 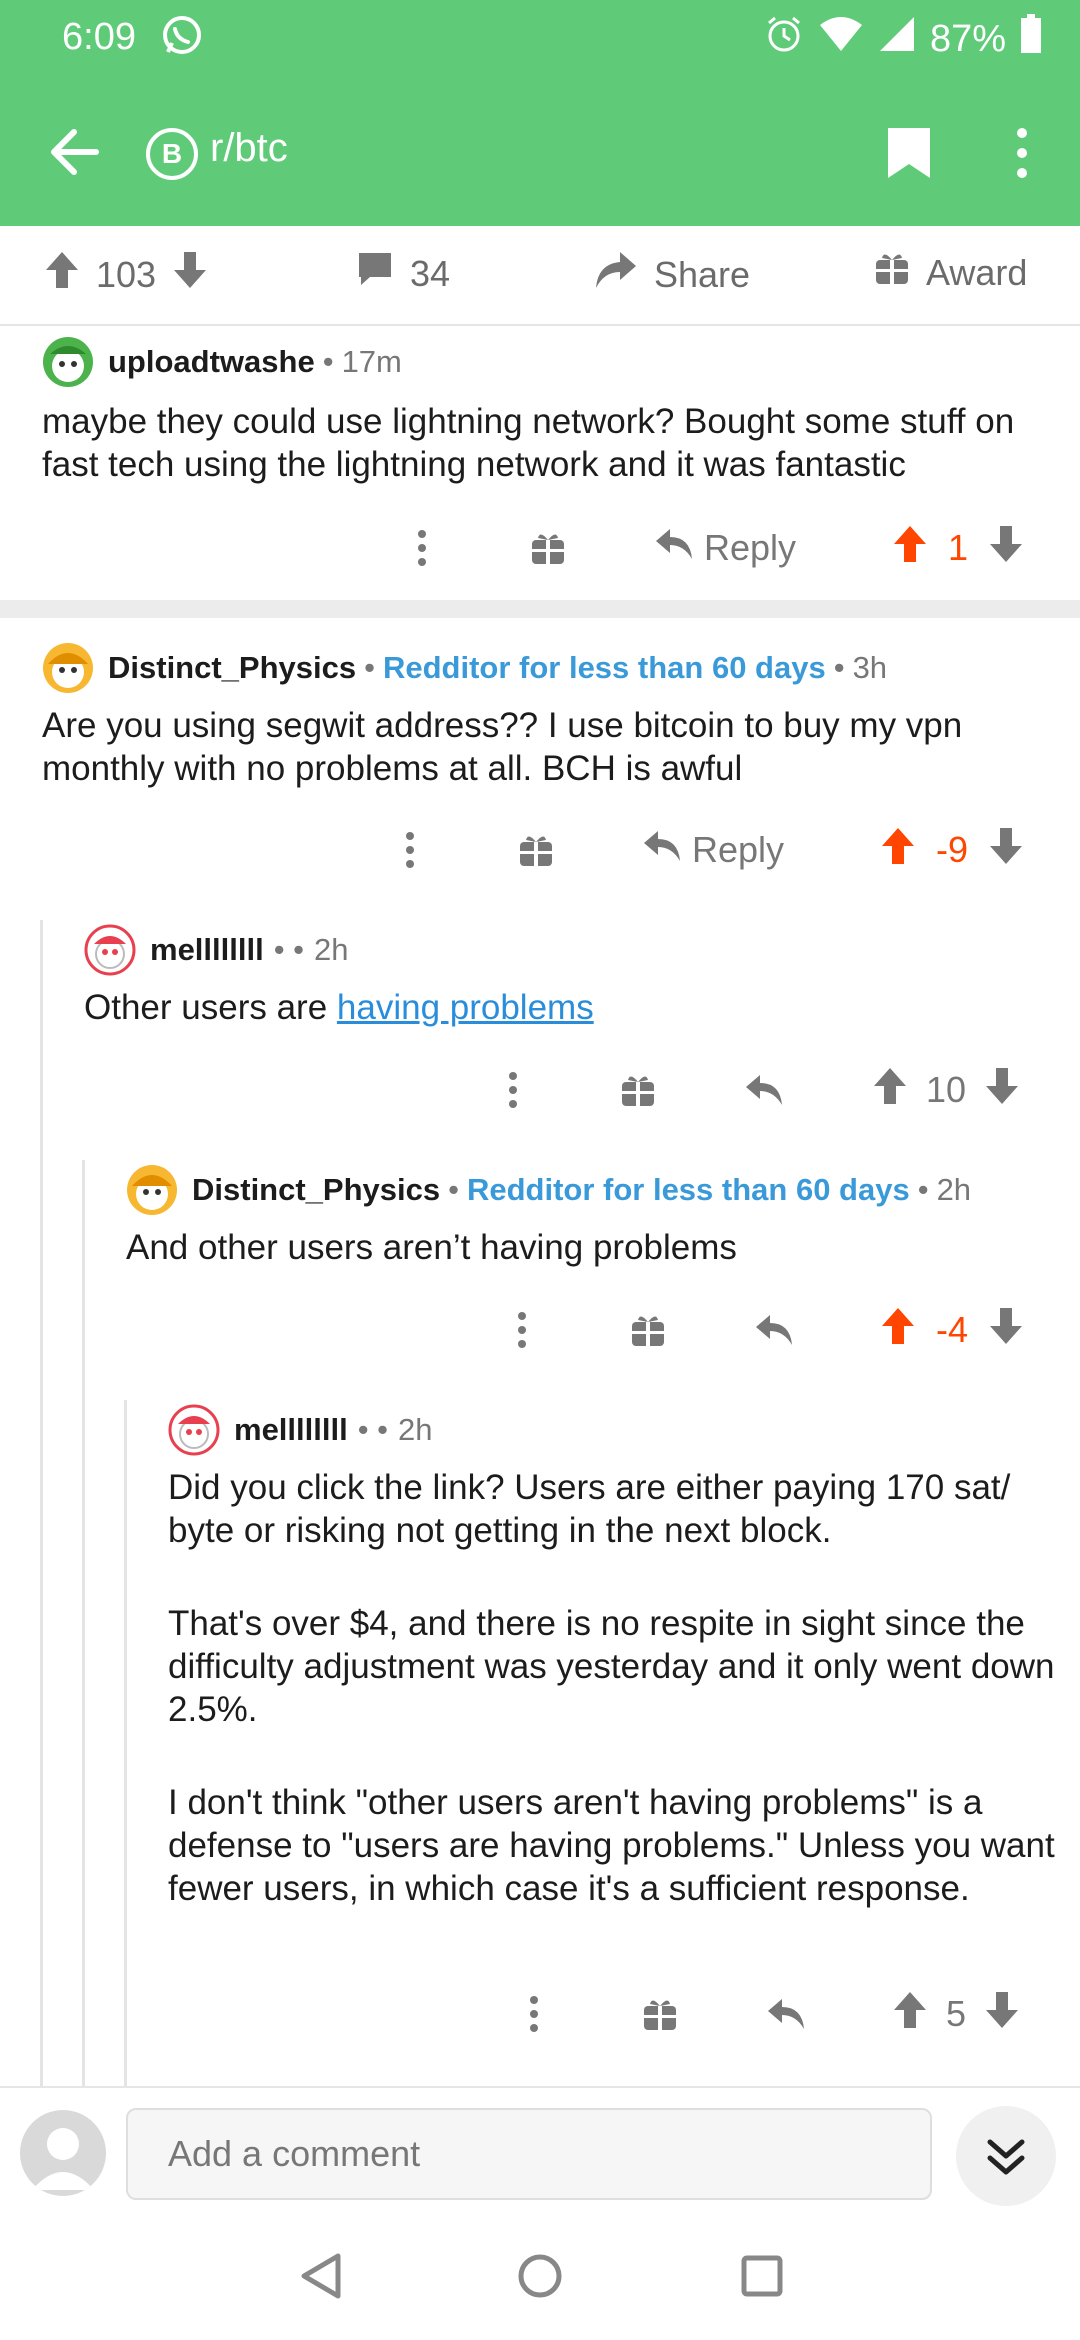 I want to click on award-button: Award, so click(x=950, y=272).